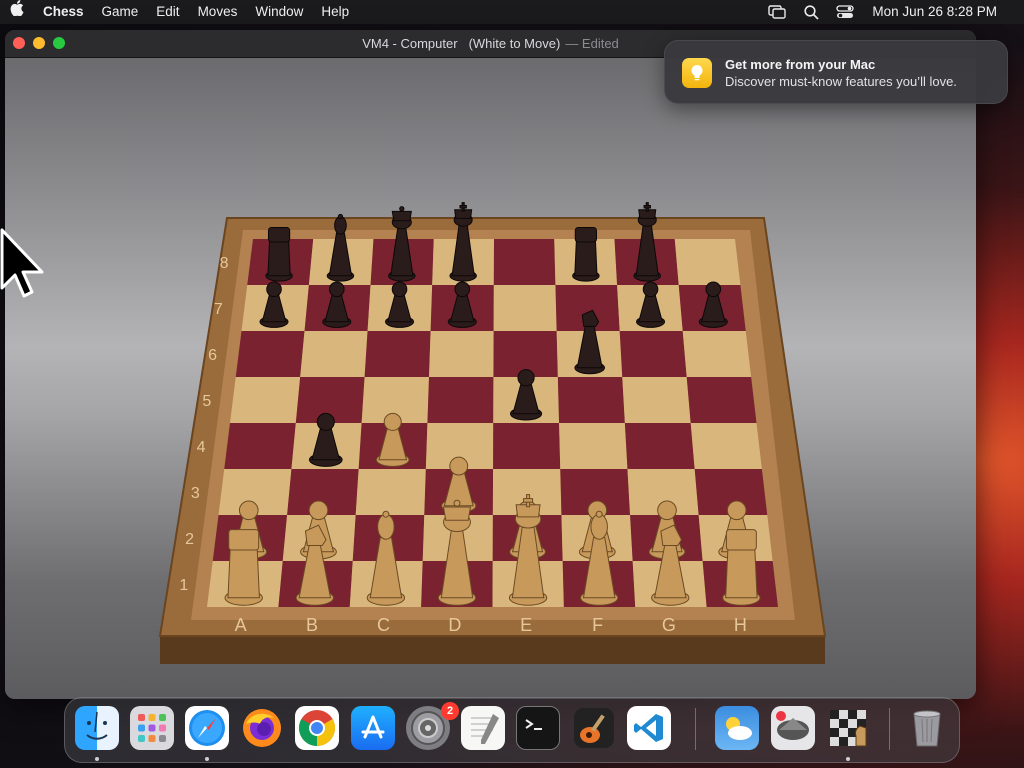 Image resolution: width=1024 pixels, height=768 pixels. I want to click on file-label: F, so click(597, 625).